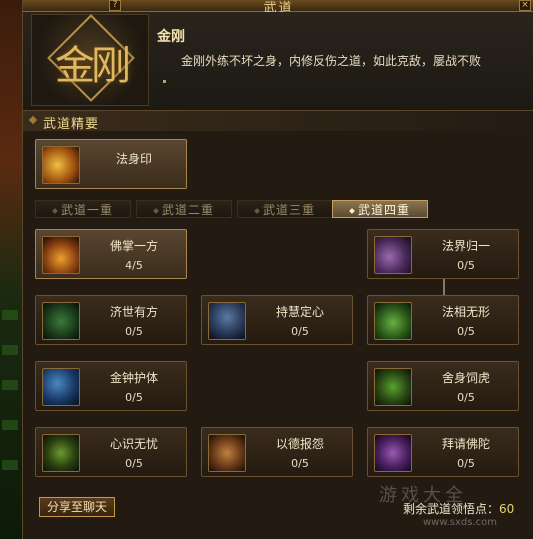  Describe the element at coordinates (33, 120) in the screenshot. I see `diamond-icon` at that location.